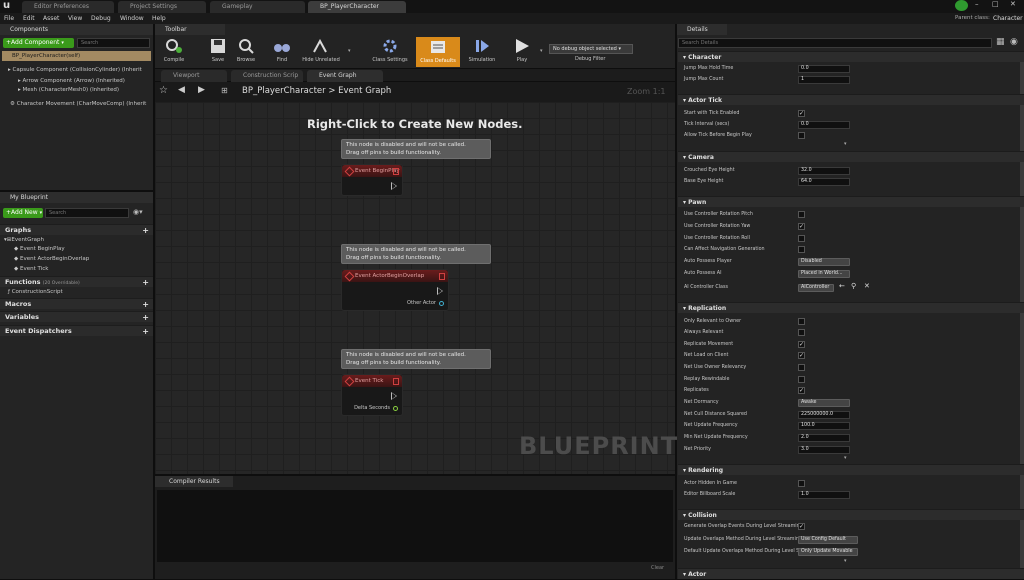 This screenshot has height=580, width=1024. I want to click on menu-view: View, so click(75, 18).